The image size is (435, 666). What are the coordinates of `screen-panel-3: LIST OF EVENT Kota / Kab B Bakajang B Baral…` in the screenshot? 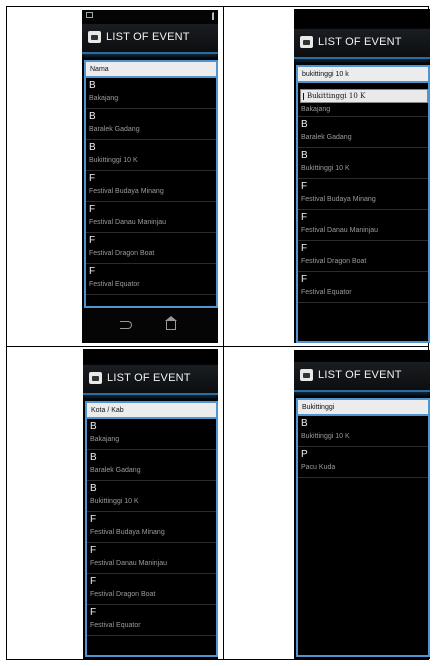 It's located at (150, 504).